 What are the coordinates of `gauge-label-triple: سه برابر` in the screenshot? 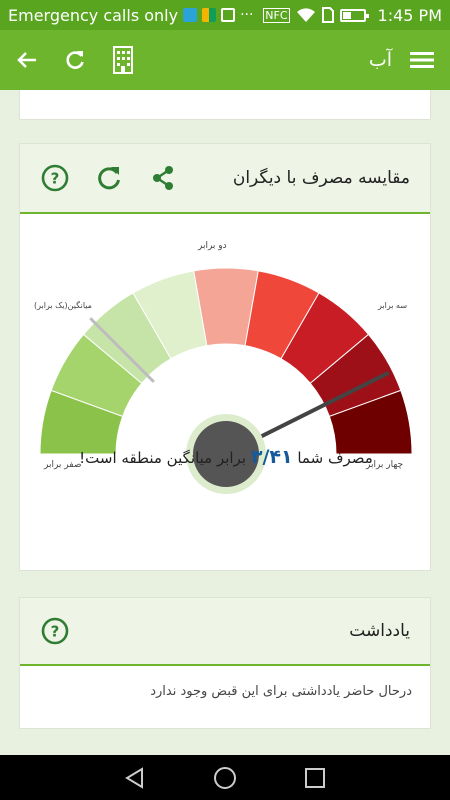 It's located at (393, 305).